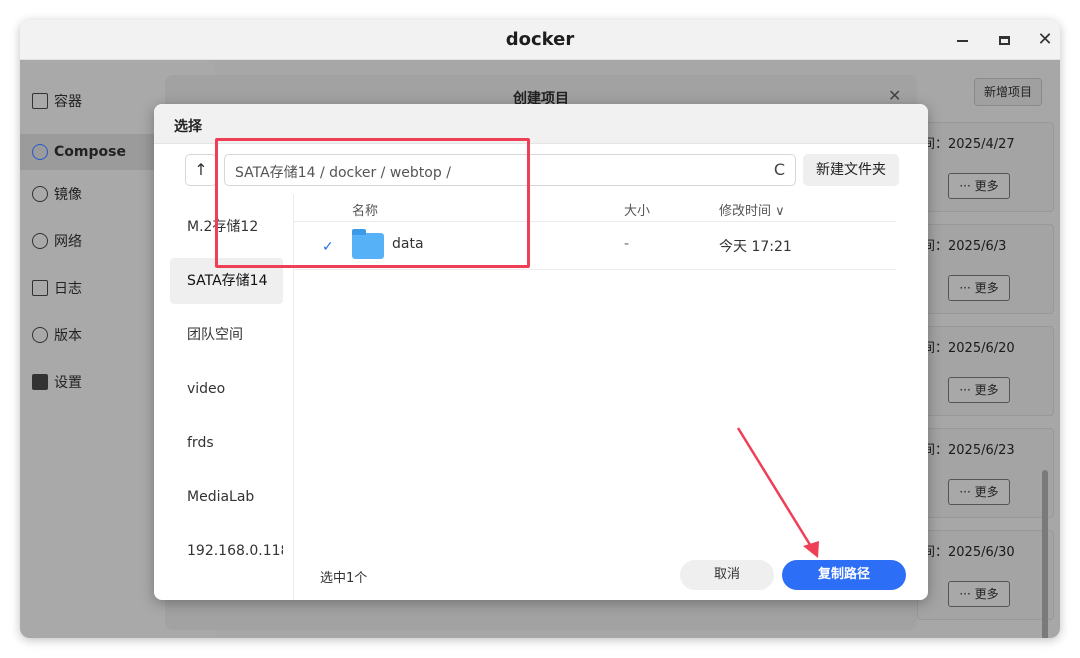  What do you see at coordinates (968, 144) in the screenshot?
I see `project-date: 间：2025/4/27` at bounding box center [968, 144].